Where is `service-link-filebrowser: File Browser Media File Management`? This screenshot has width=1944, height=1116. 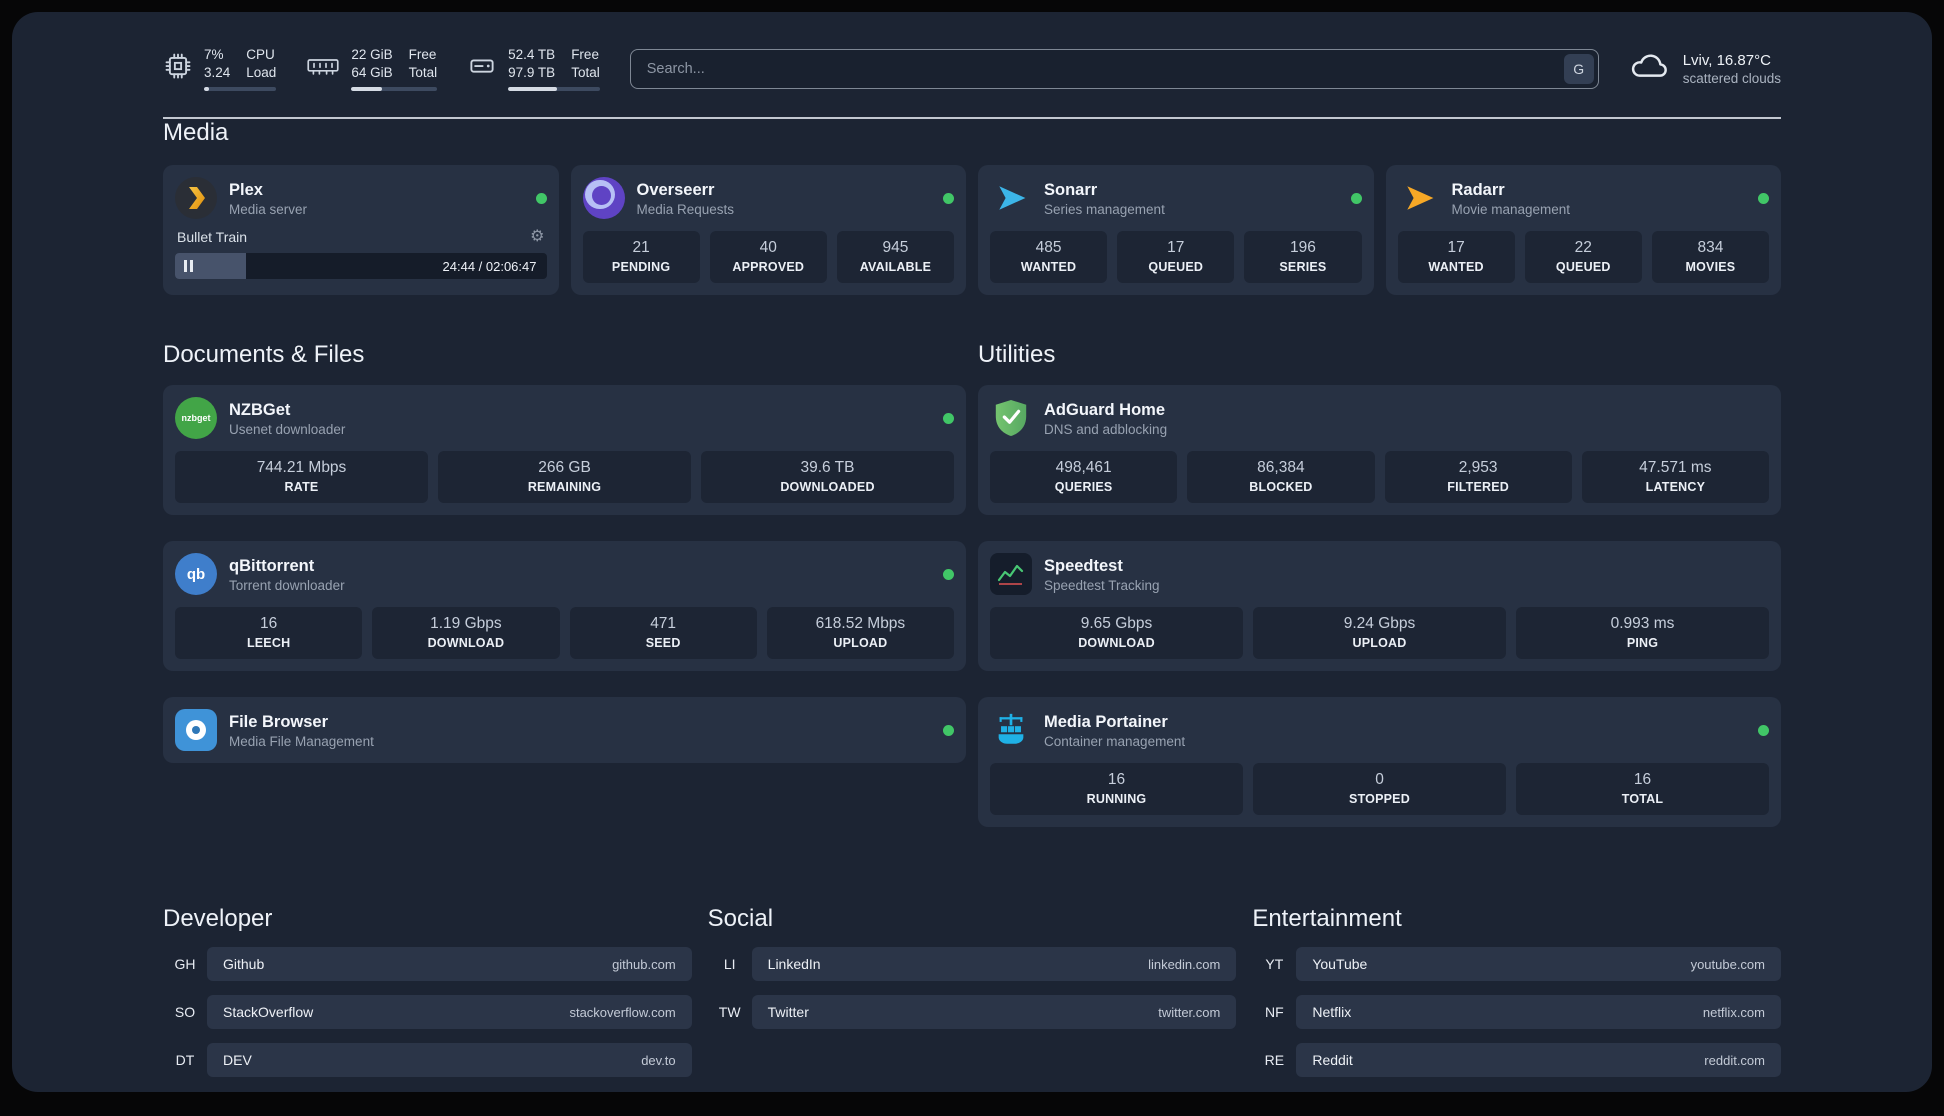
service-link-filebrowser: File Browser Media File Management is located at coordinates (564, 730).